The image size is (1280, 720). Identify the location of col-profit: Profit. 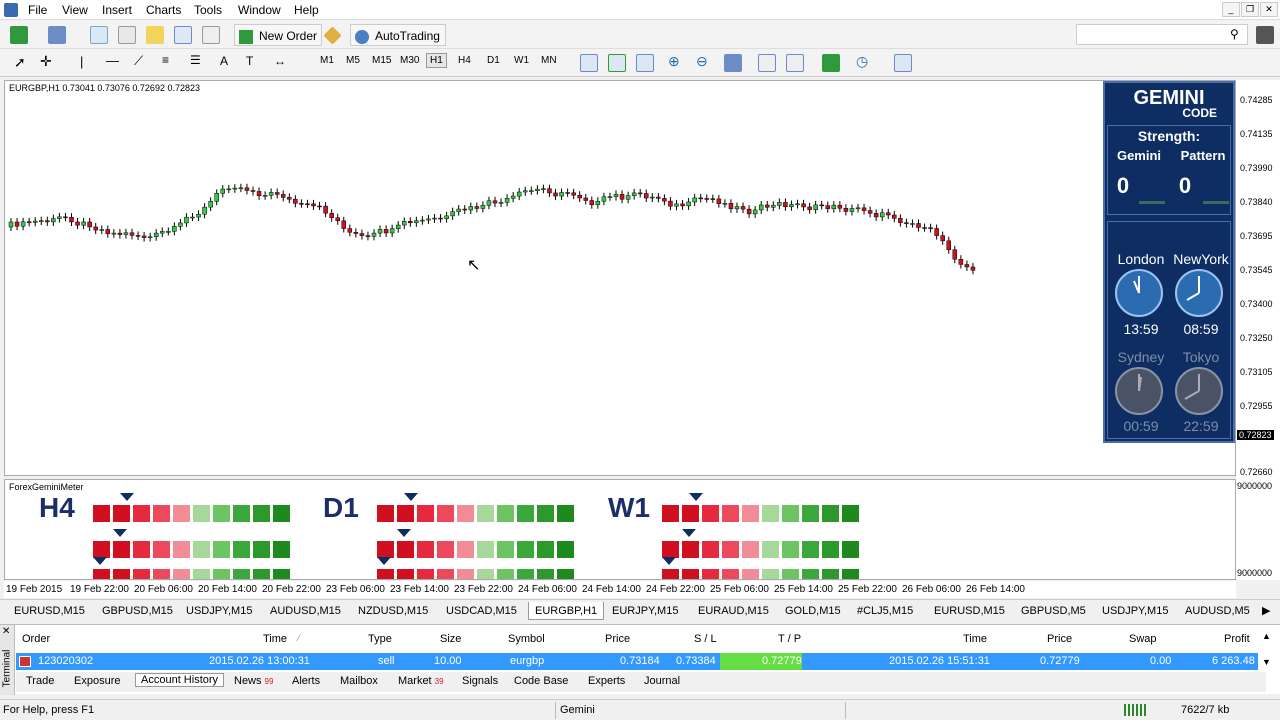
(1237, 639).